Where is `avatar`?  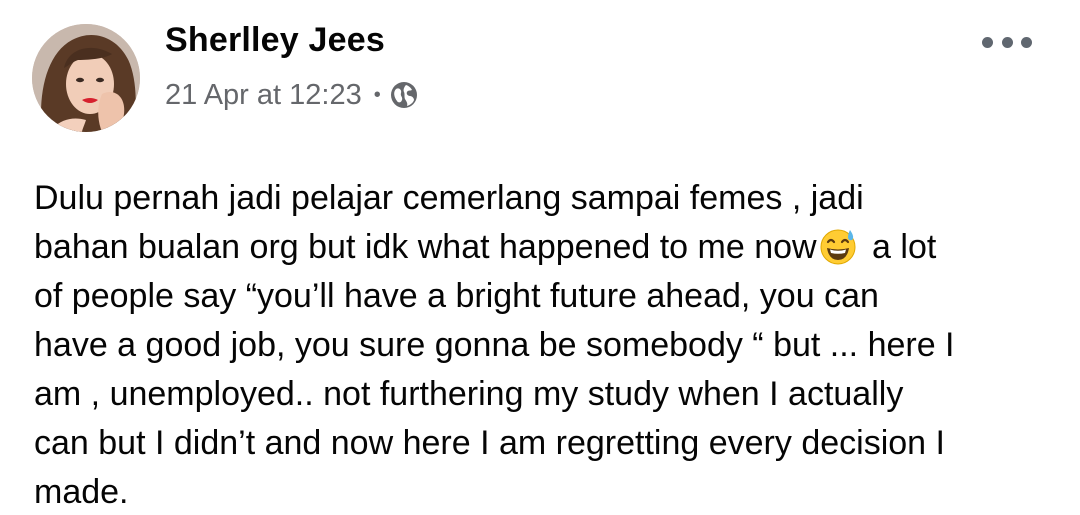 avatar is located at coordinates (86, 78).